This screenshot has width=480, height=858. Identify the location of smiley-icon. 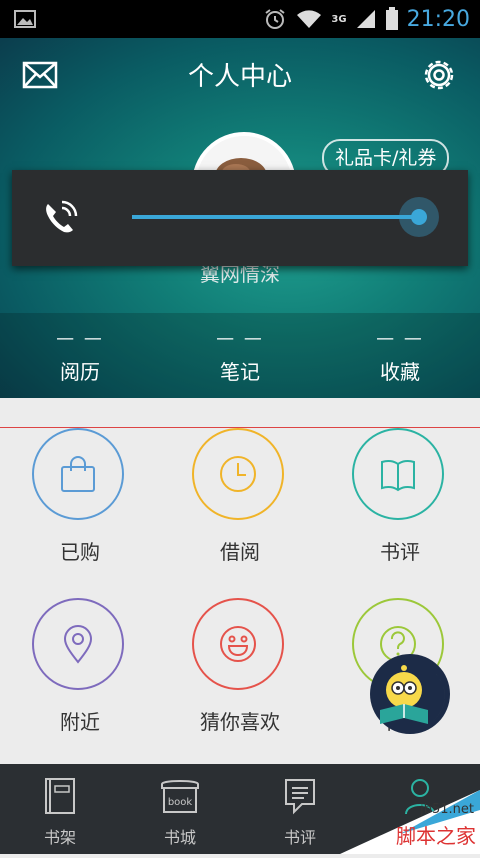
(238, 644).